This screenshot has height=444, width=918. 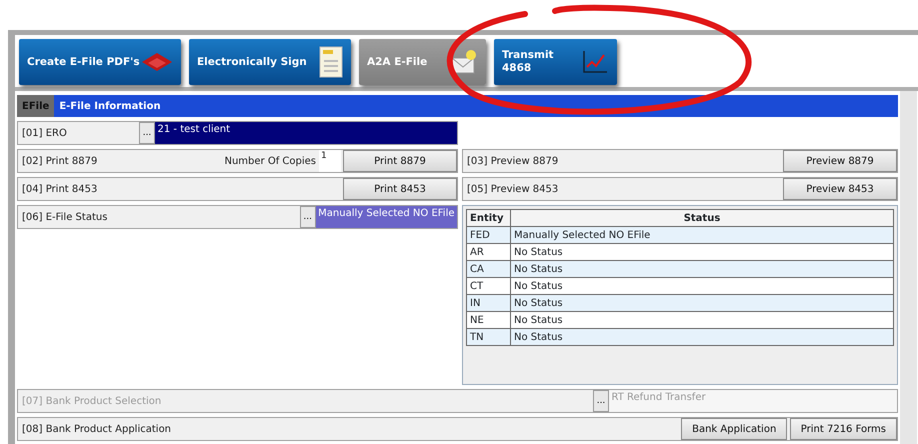 I want to click on preview-button: Preview 8453, so click(x=840, y=189).